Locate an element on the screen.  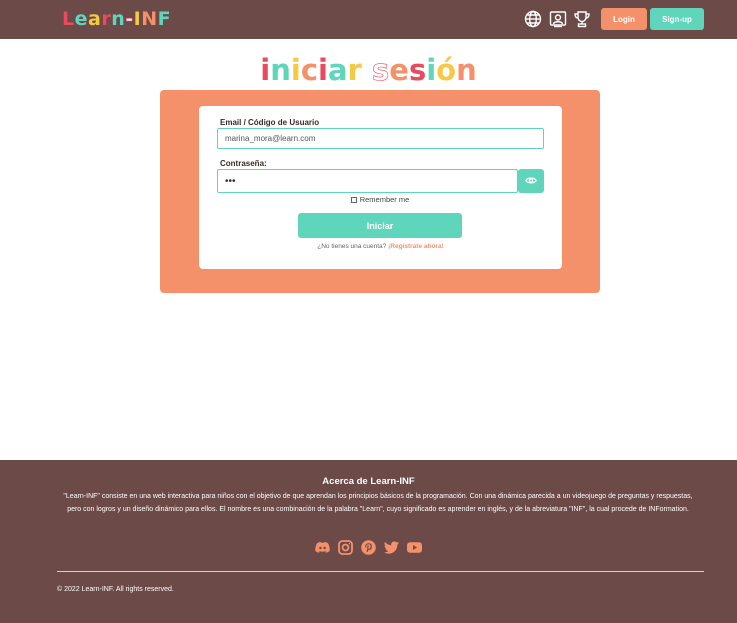
page-title-letter: ó is located at coordinates (446, 70).